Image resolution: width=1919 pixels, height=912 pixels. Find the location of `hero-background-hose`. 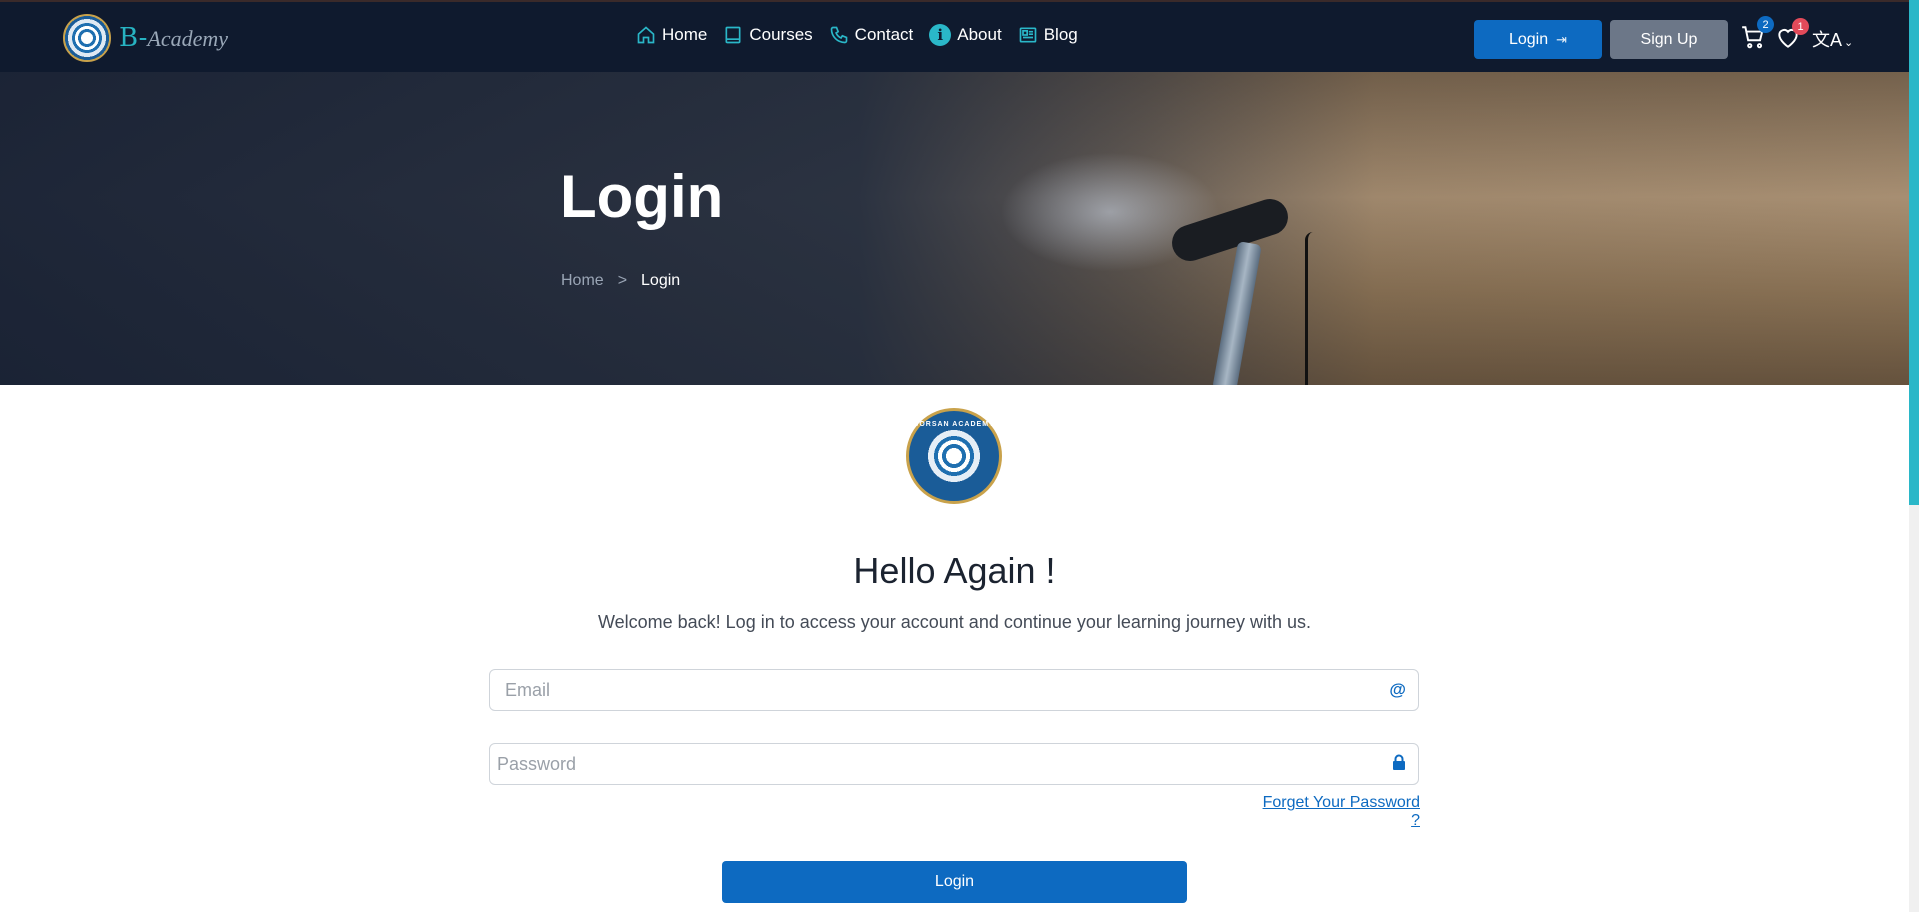

hero-background-hose is located at coordinates (1309, 308).